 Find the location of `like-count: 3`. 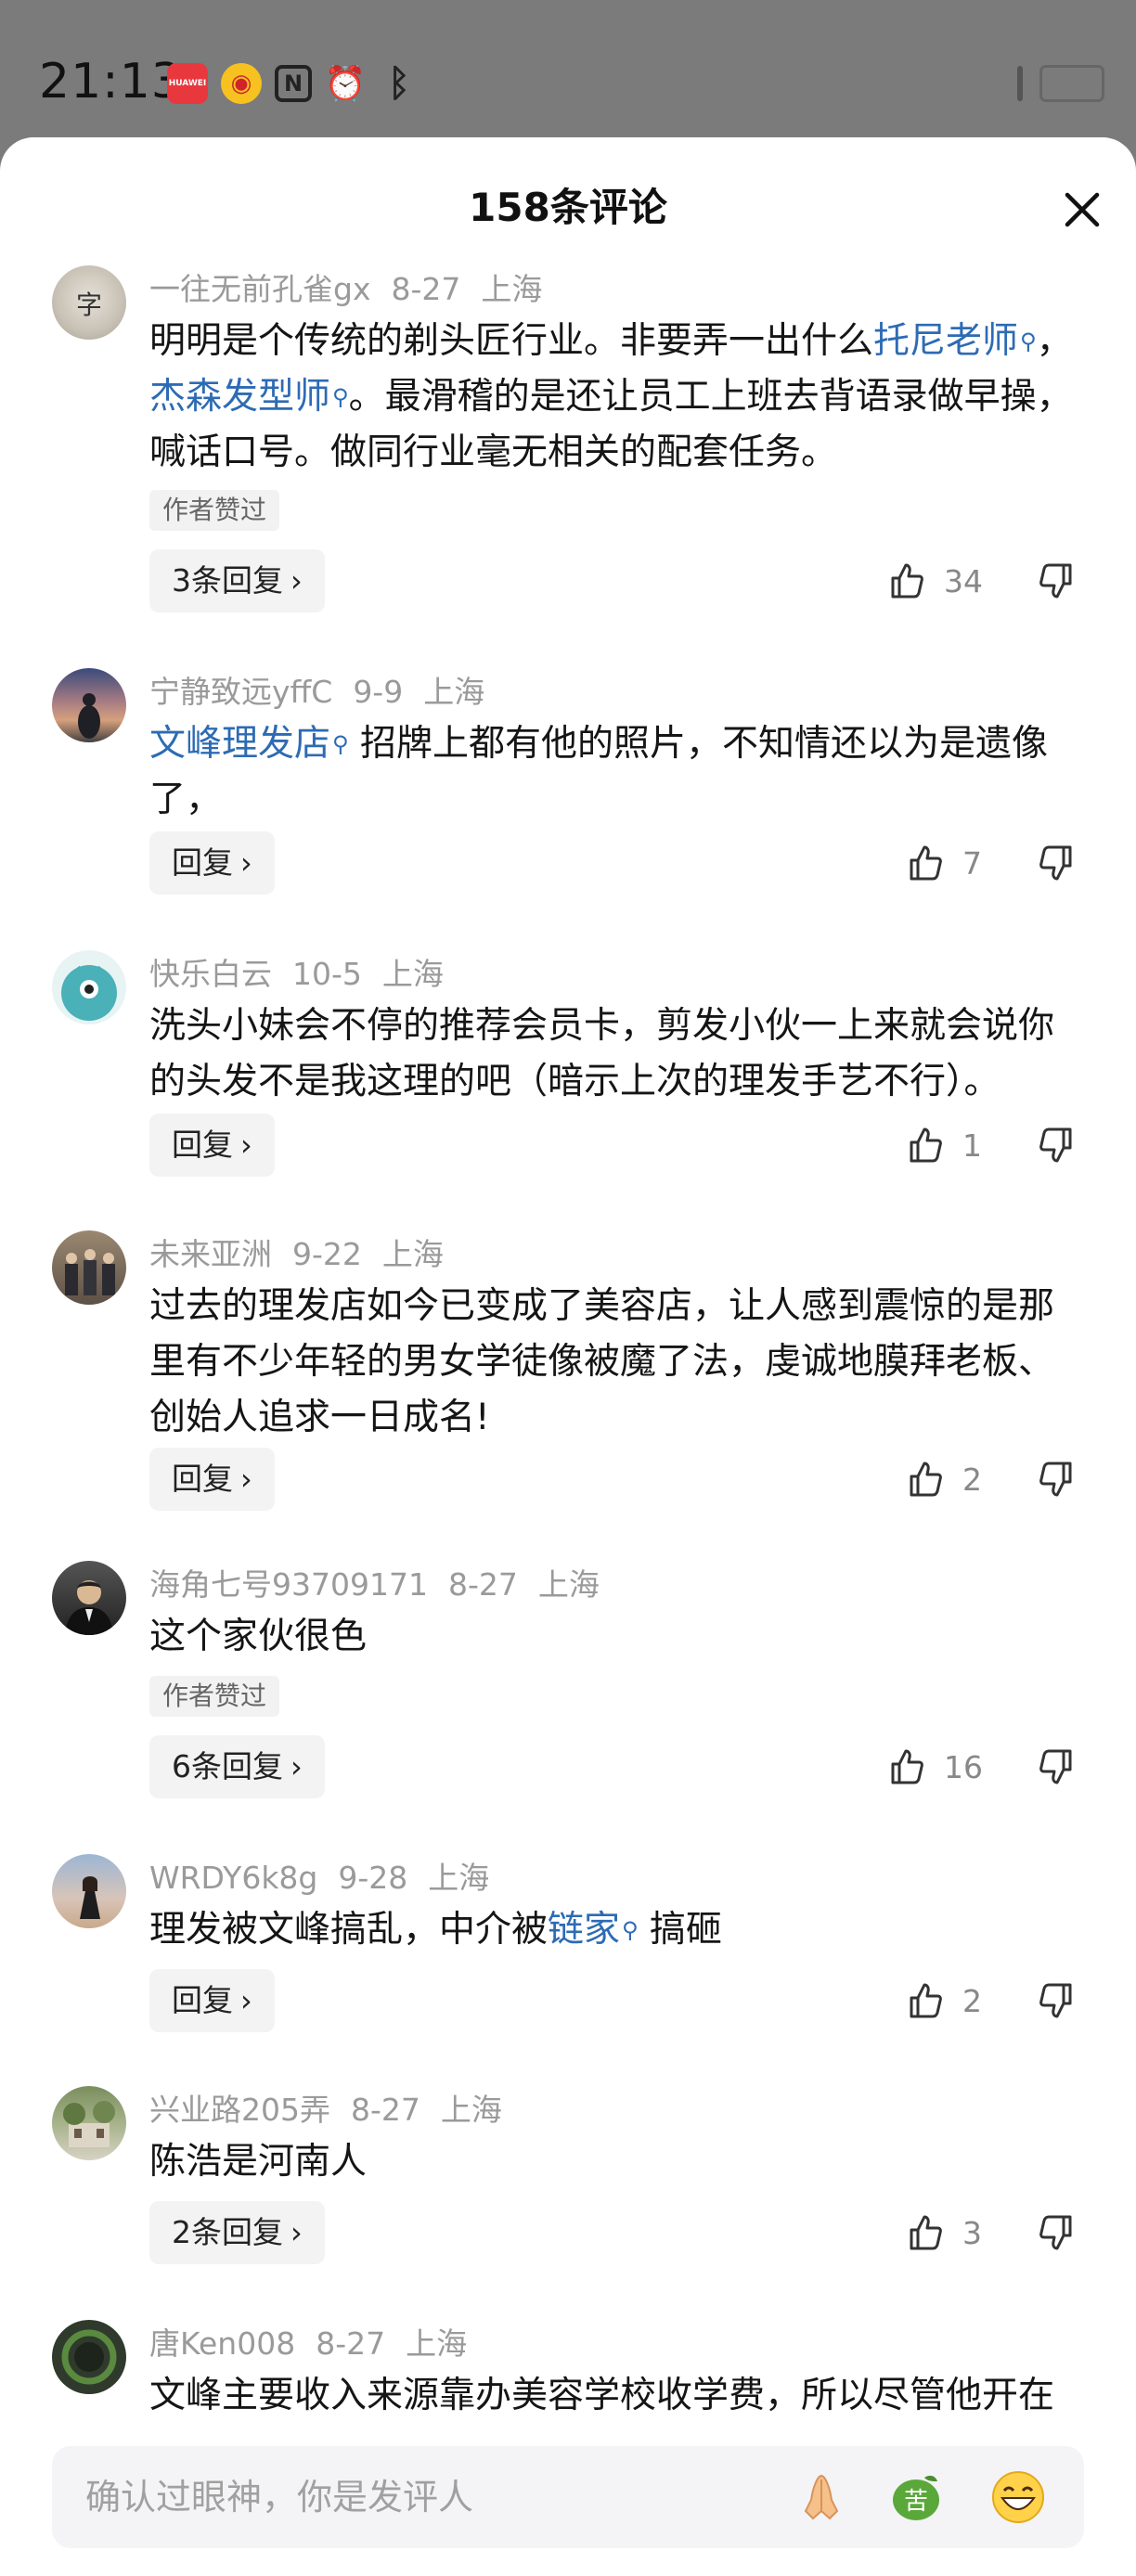

like-count: 3 is located at coordinates (972, 2232).